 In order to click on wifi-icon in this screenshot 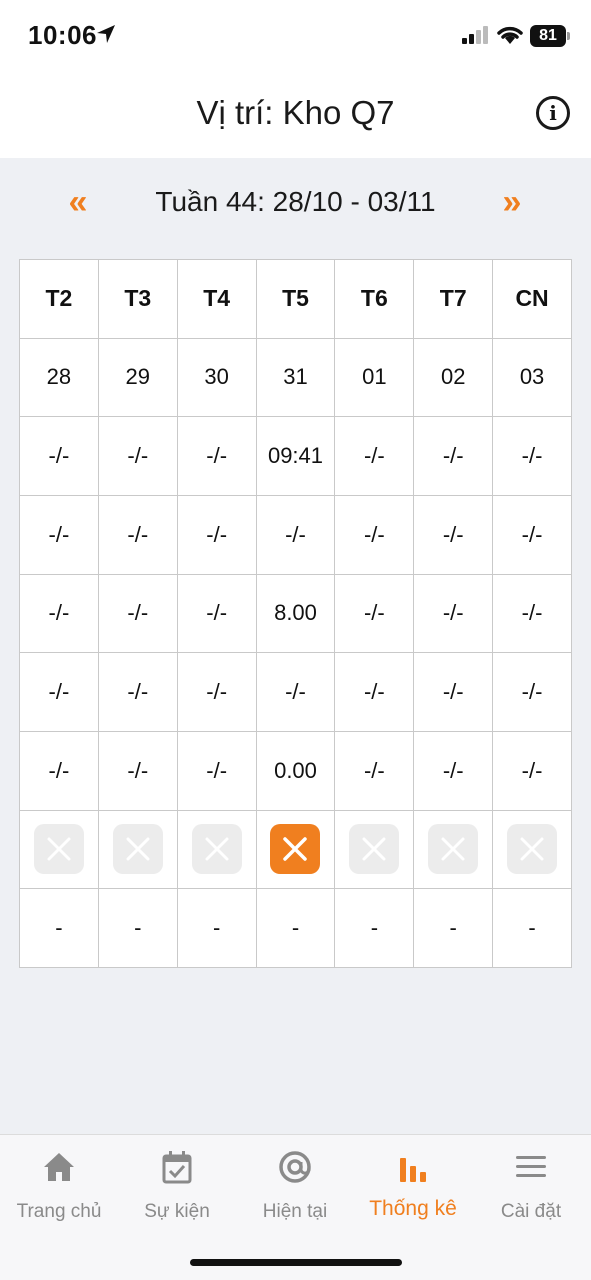, I will do `click(510, 35)`.